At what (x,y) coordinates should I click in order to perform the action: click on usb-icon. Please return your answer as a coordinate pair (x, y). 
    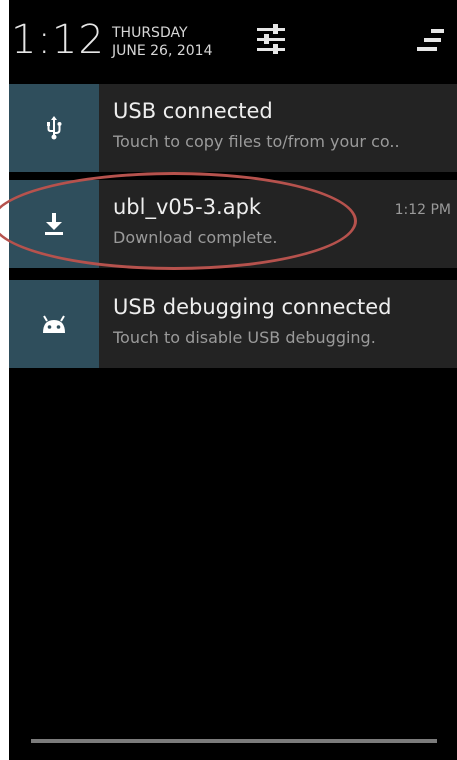
    Looking at the image, I should click on (54, 128).